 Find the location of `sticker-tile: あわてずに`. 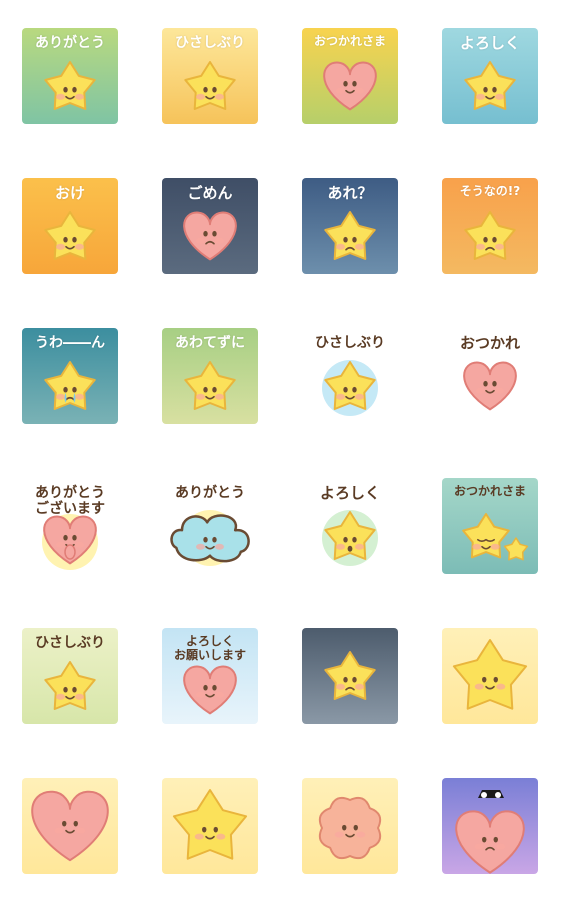

sticker-tile: あわてずに is located at coordinates (210, 376).